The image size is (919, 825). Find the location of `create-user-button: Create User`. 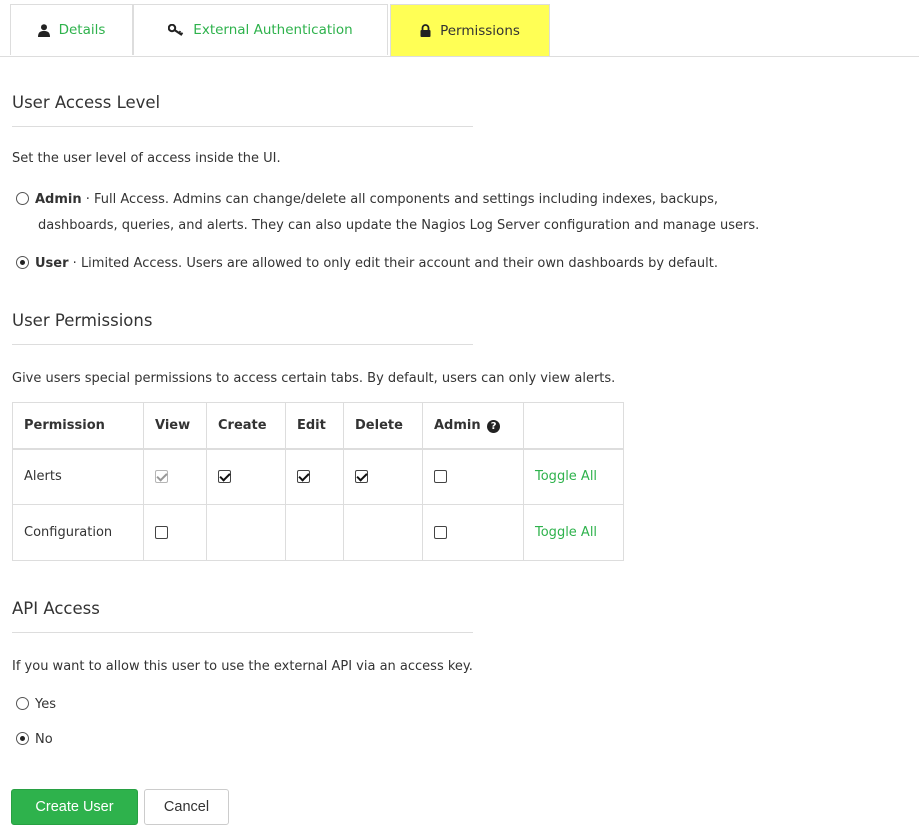

create-user-button: Create User is located at coordinates (74, 807).